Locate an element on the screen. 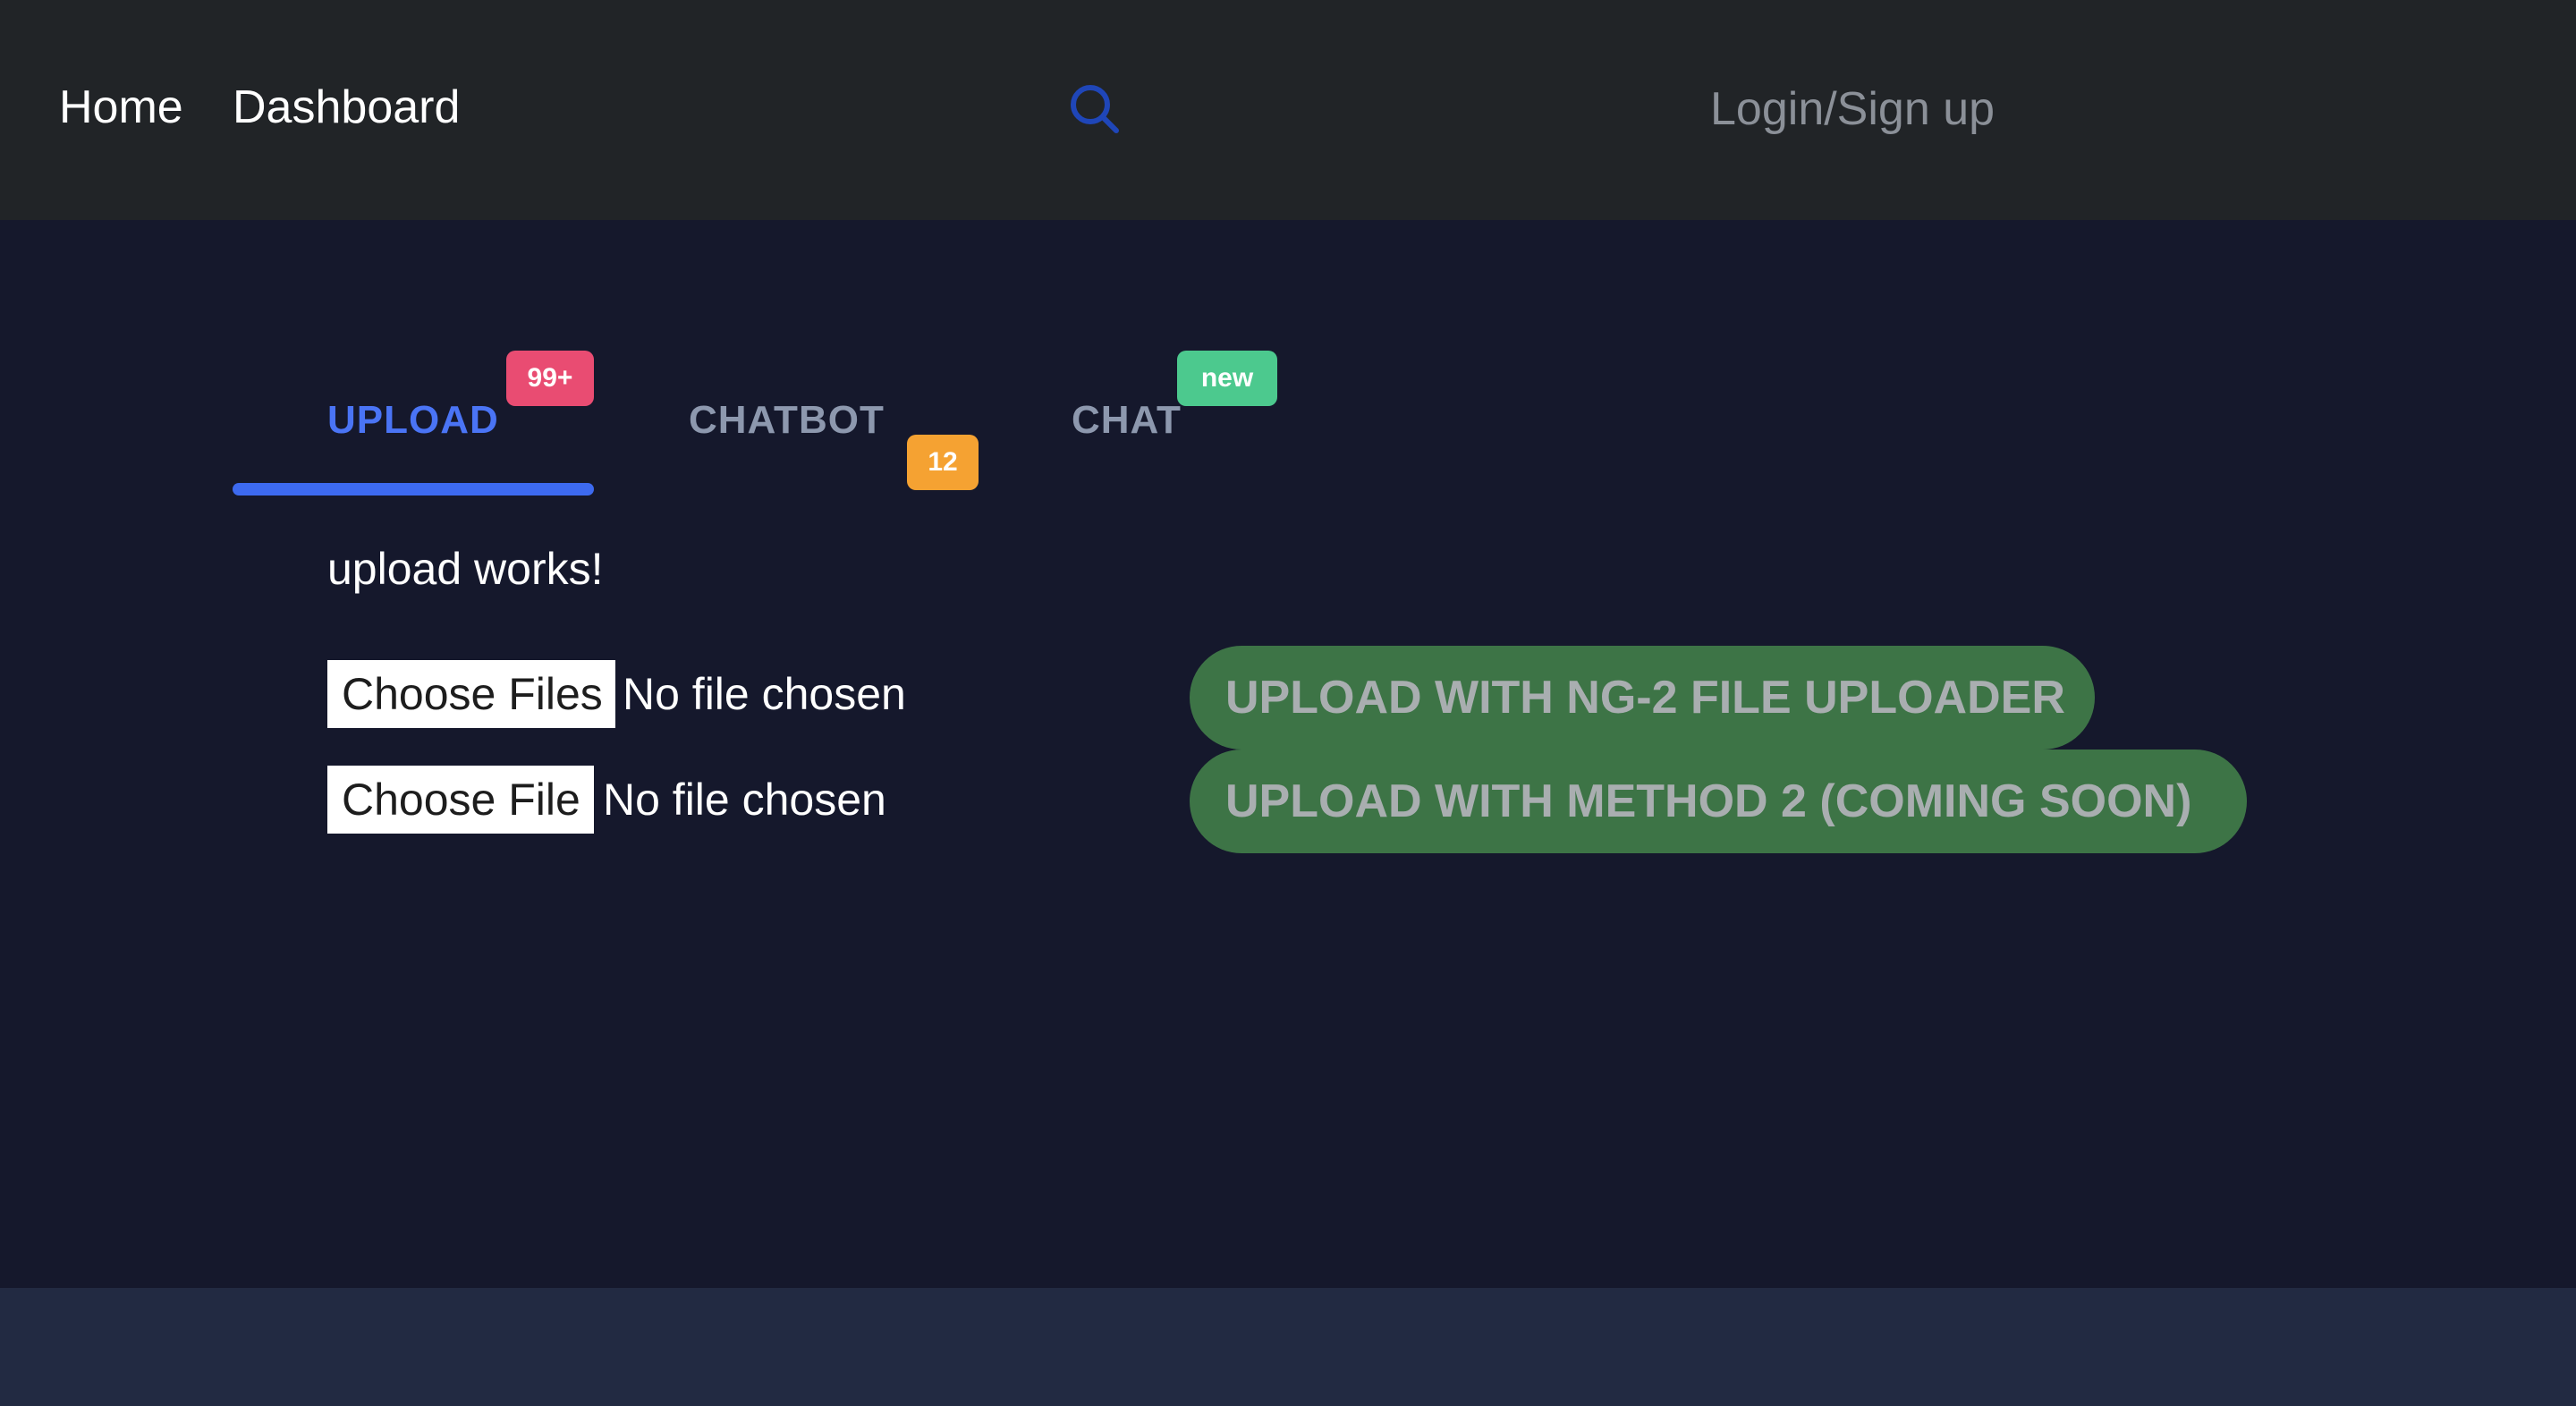 The height and width of the screenshot is (1406, 2576). upload-status-text: upload works! is located at coordinates (465, 569).